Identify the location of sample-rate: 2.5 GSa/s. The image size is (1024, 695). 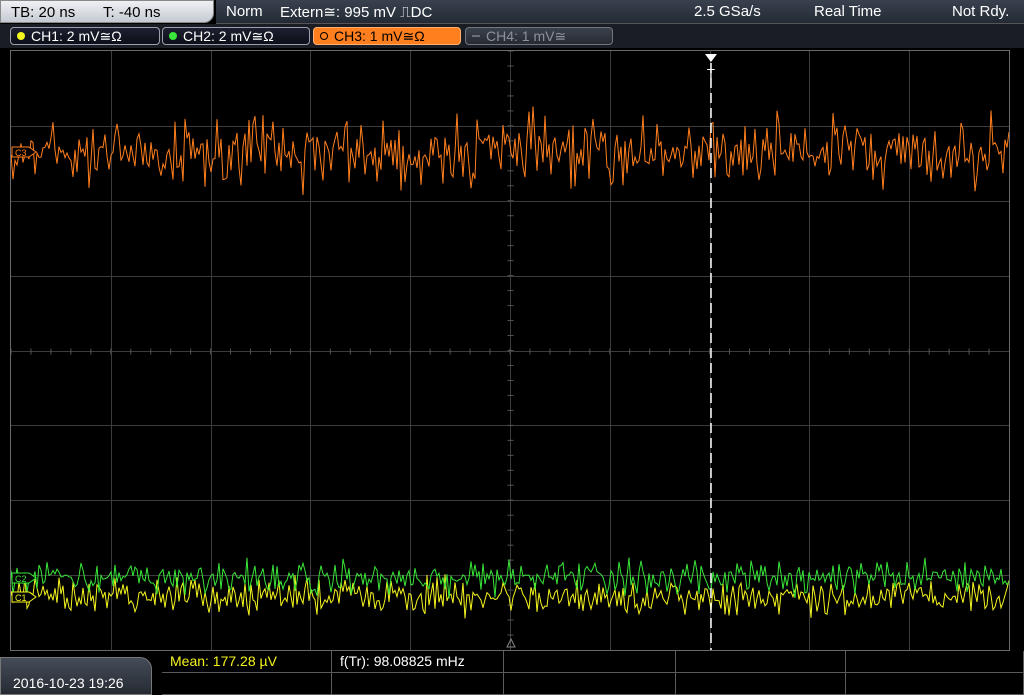
(727, 11).